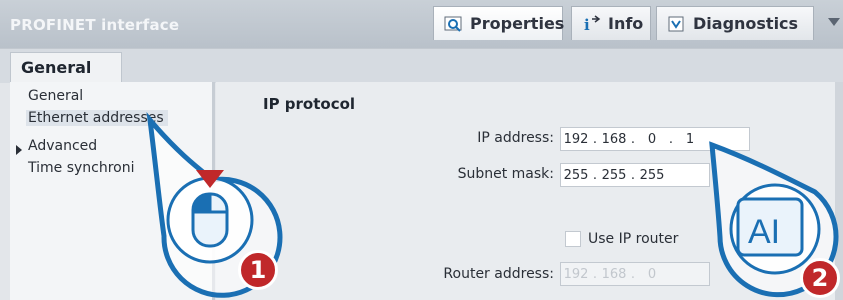 Image resolution: width=843 pixels, height=300 pixels. I want to click on use-ip-router-checkbox, so click(573, 239).